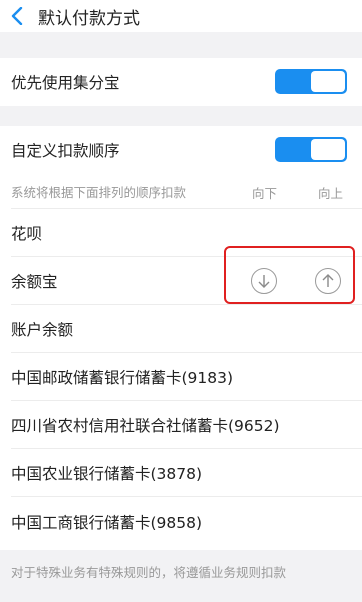 The image size is (362, 602). What do you see at coordinates (181, 328) in the screenshot?
I see `list-item: 账户余额` at bounding box center [181, 328].